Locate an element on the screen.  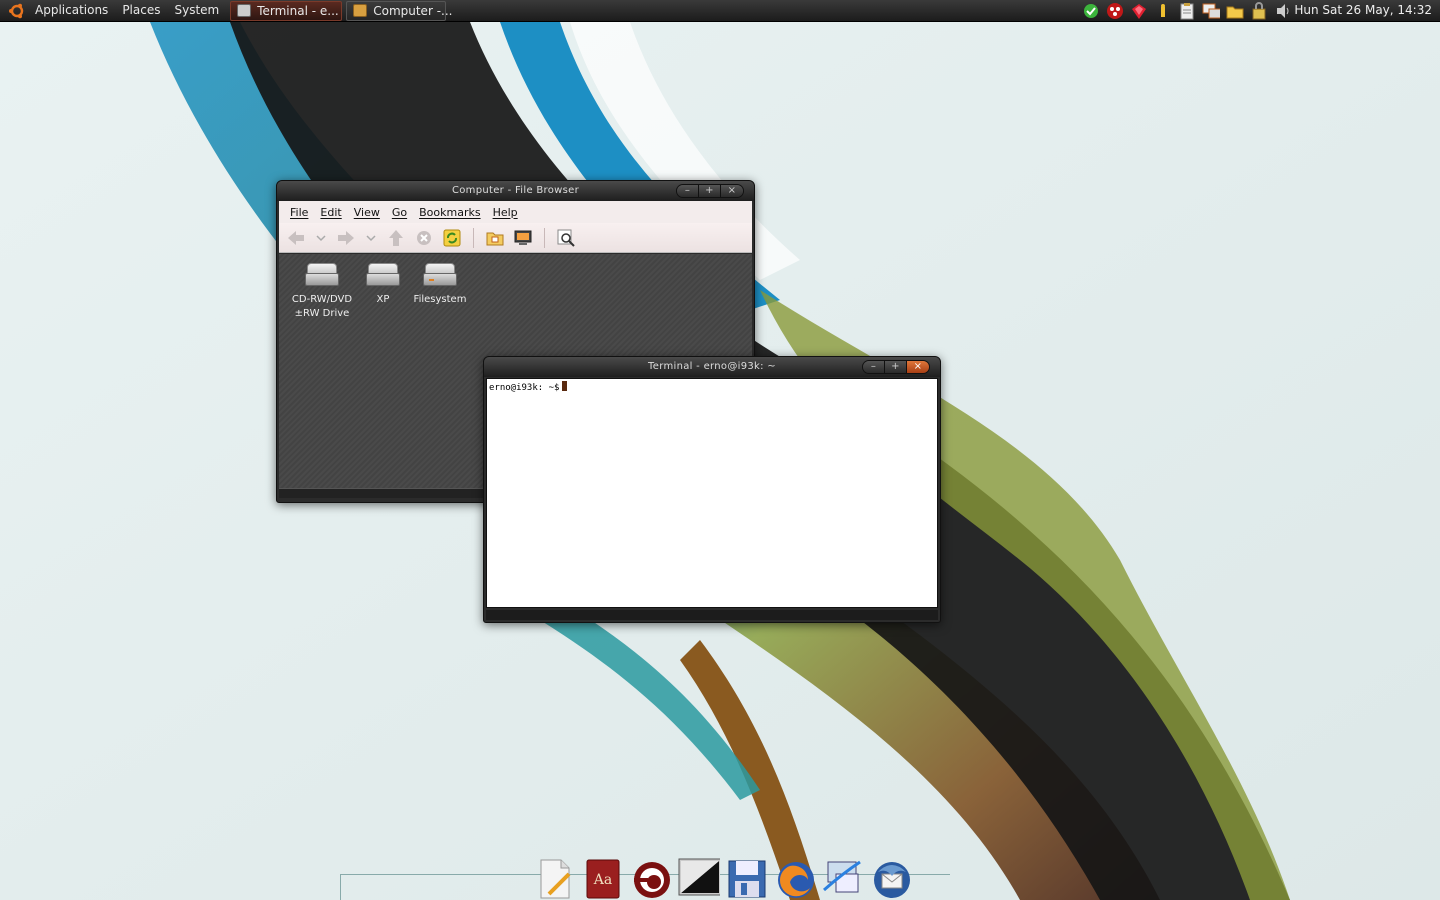
display-icon is located at coordinates (1211, 11).